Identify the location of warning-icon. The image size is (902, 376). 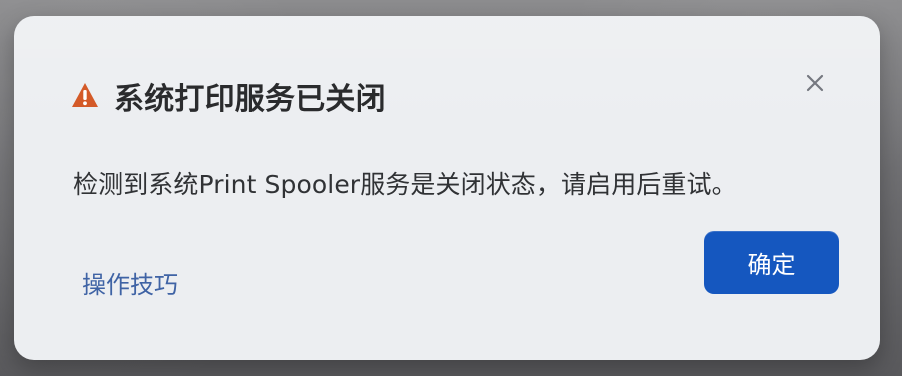
(85, 95).